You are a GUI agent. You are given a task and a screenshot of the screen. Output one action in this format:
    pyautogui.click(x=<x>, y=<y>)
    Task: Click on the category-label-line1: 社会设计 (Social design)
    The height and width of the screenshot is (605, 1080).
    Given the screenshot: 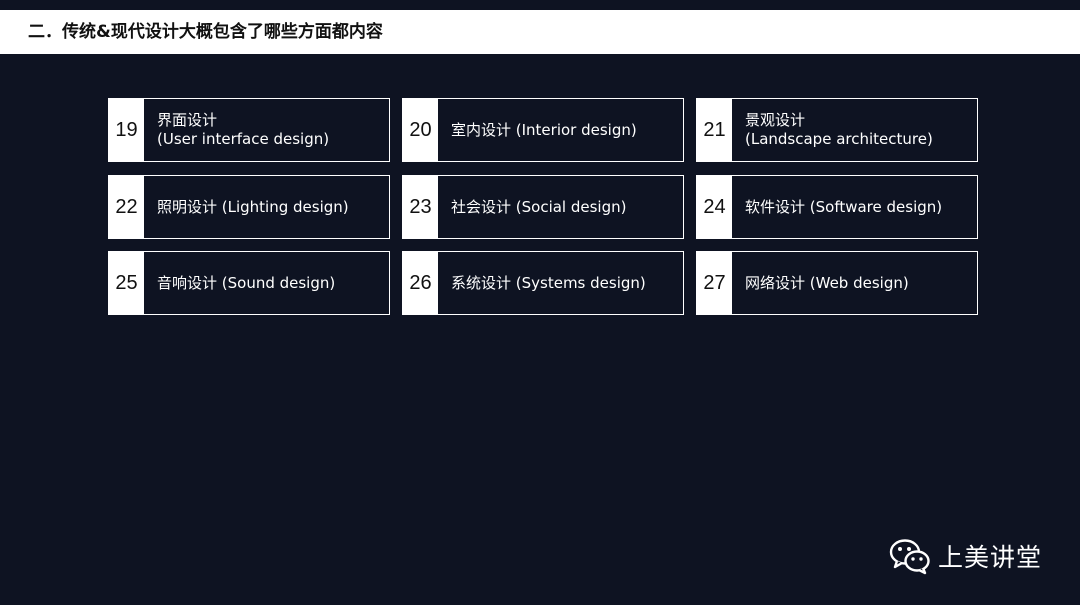 What is the action you would take?
    pyautogui.click(x=539, y=206)
    